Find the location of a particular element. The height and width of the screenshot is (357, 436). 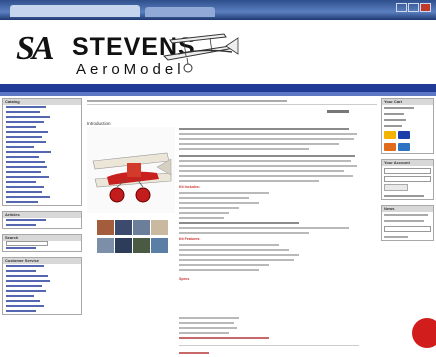

catalog-box: Catalog is located at coordinates (42, 152).